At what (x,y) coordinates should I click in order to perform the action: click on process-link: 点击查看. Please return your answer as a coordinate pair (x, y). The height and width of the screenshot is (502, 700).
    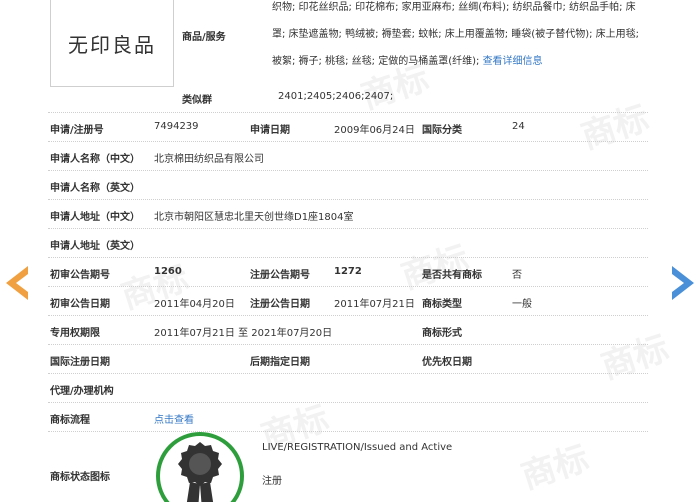
    Looking at the image, I should click on (174, 418).